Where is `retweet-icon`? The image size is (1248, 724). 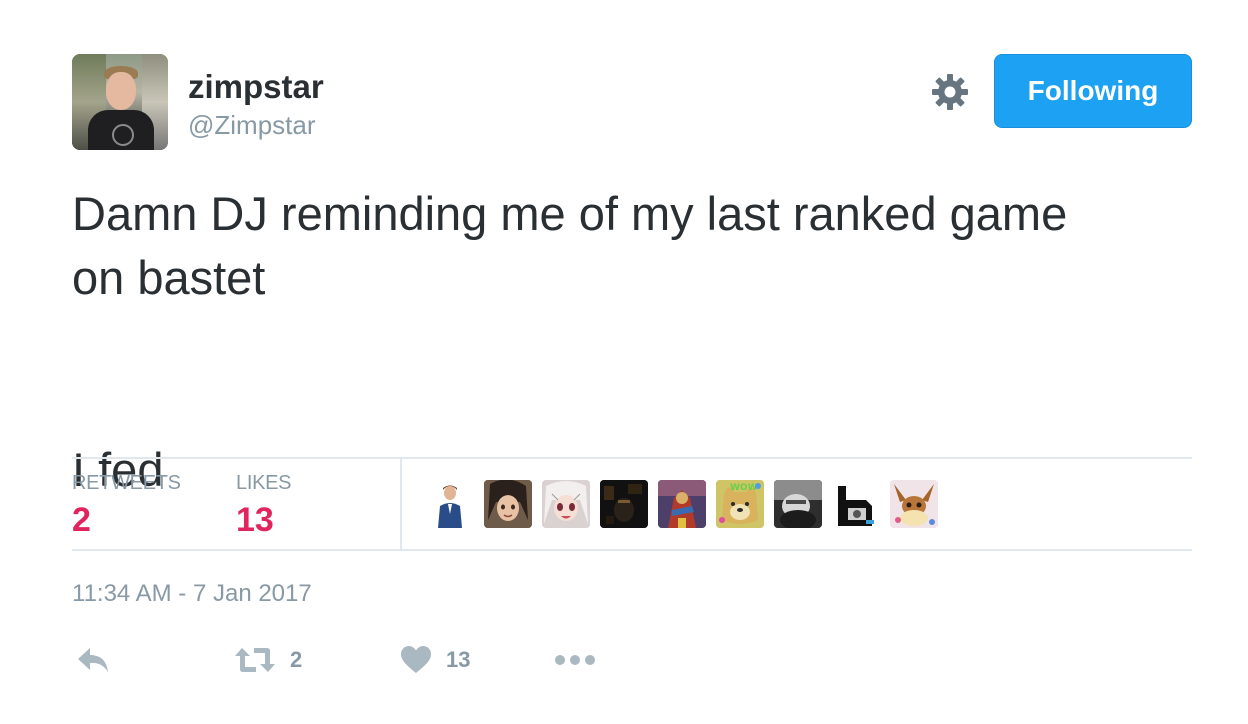
retweet-icon is located at coordinates (255, 660).